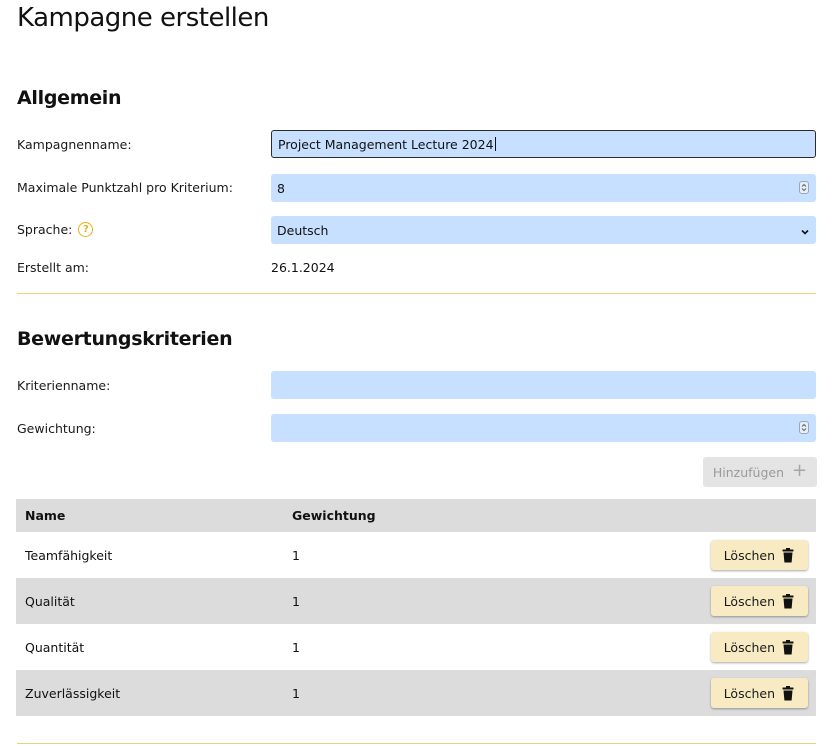 This screenshot has width=832, height=746. What do you see at coordinates (86, 229) in the screenshot?
I see `question-circle-icon: ?` at bounding box center [86, 229].